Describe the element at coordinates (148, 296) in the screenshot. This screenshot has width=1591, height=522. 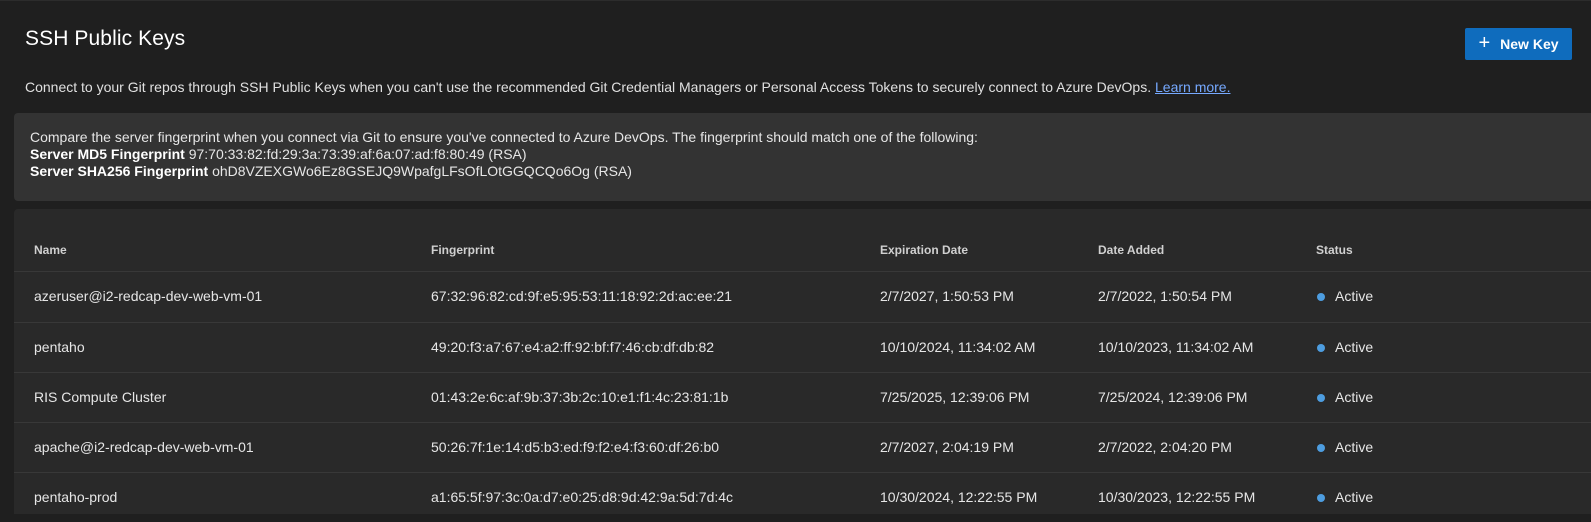
I see `key-name: azeruser@i2-redcap-dev-web-vm-01` at that location.